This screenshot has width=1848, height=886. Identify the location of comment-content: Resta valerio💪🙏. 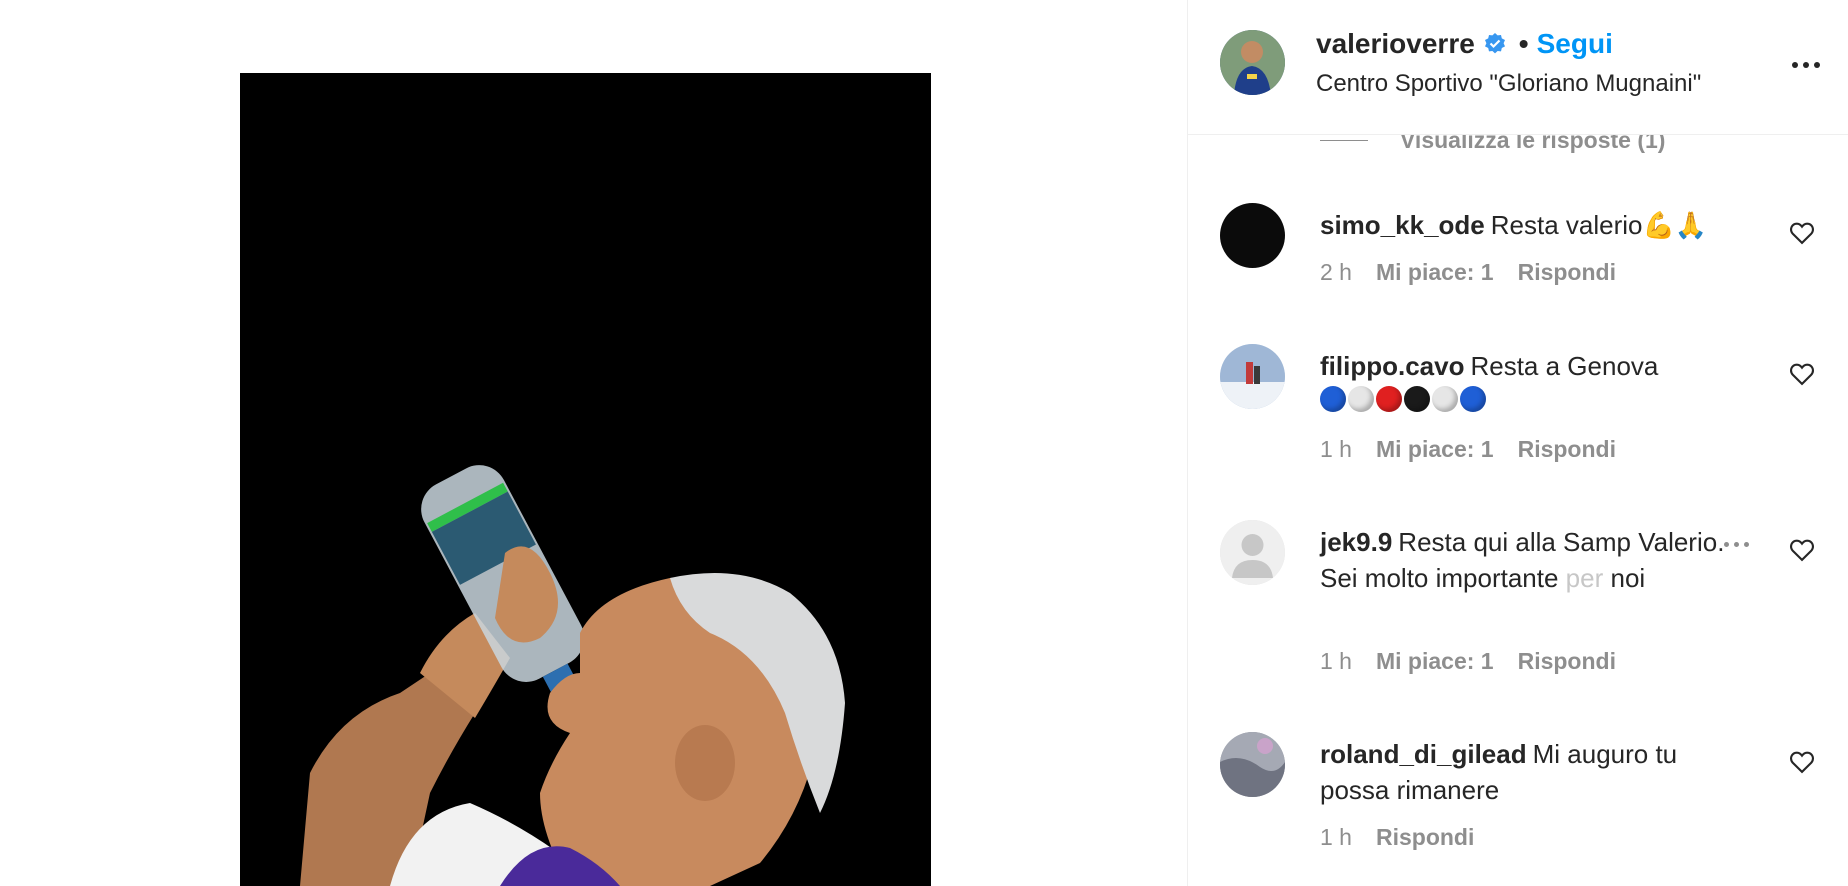
(1599, 225).